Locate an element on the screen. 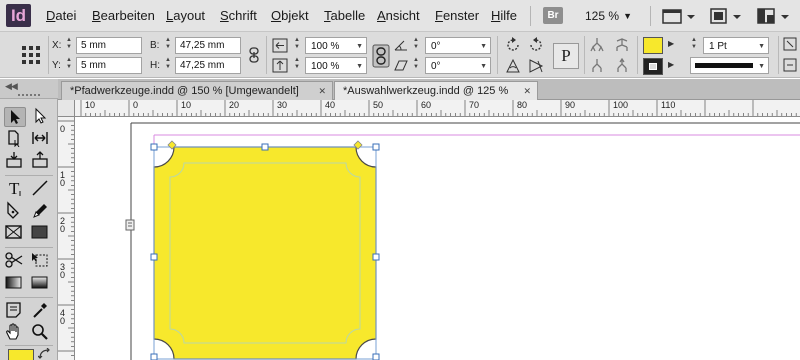  width-field: 47,25 mm is located at coordinates (208, 45).